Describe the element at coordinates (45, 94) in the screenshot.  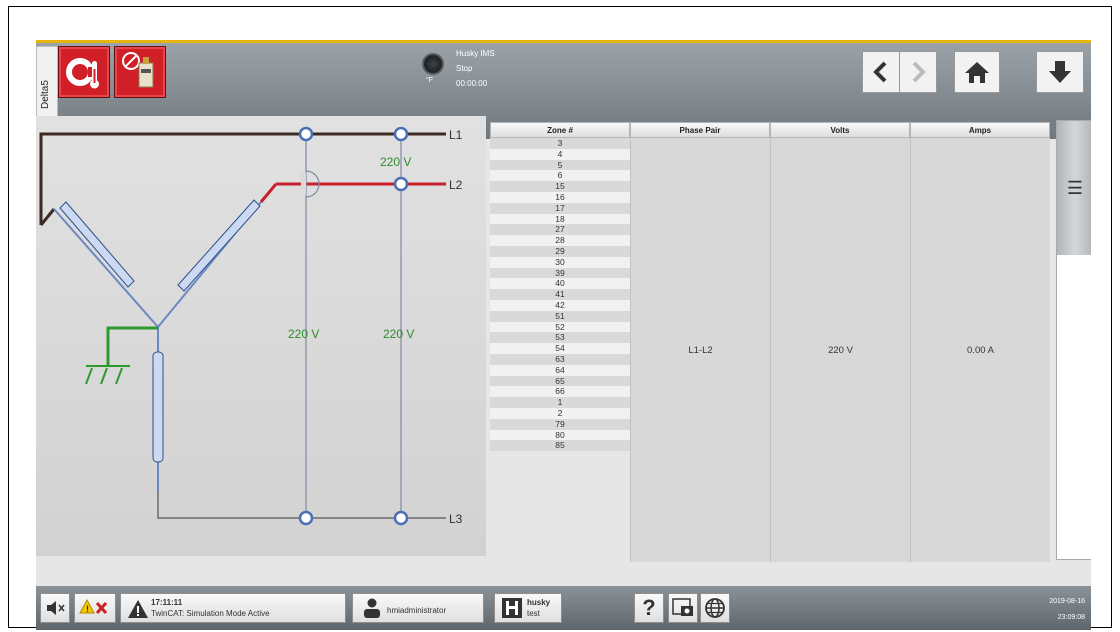
I see `delta5-tab-label: Delta5` at that location.